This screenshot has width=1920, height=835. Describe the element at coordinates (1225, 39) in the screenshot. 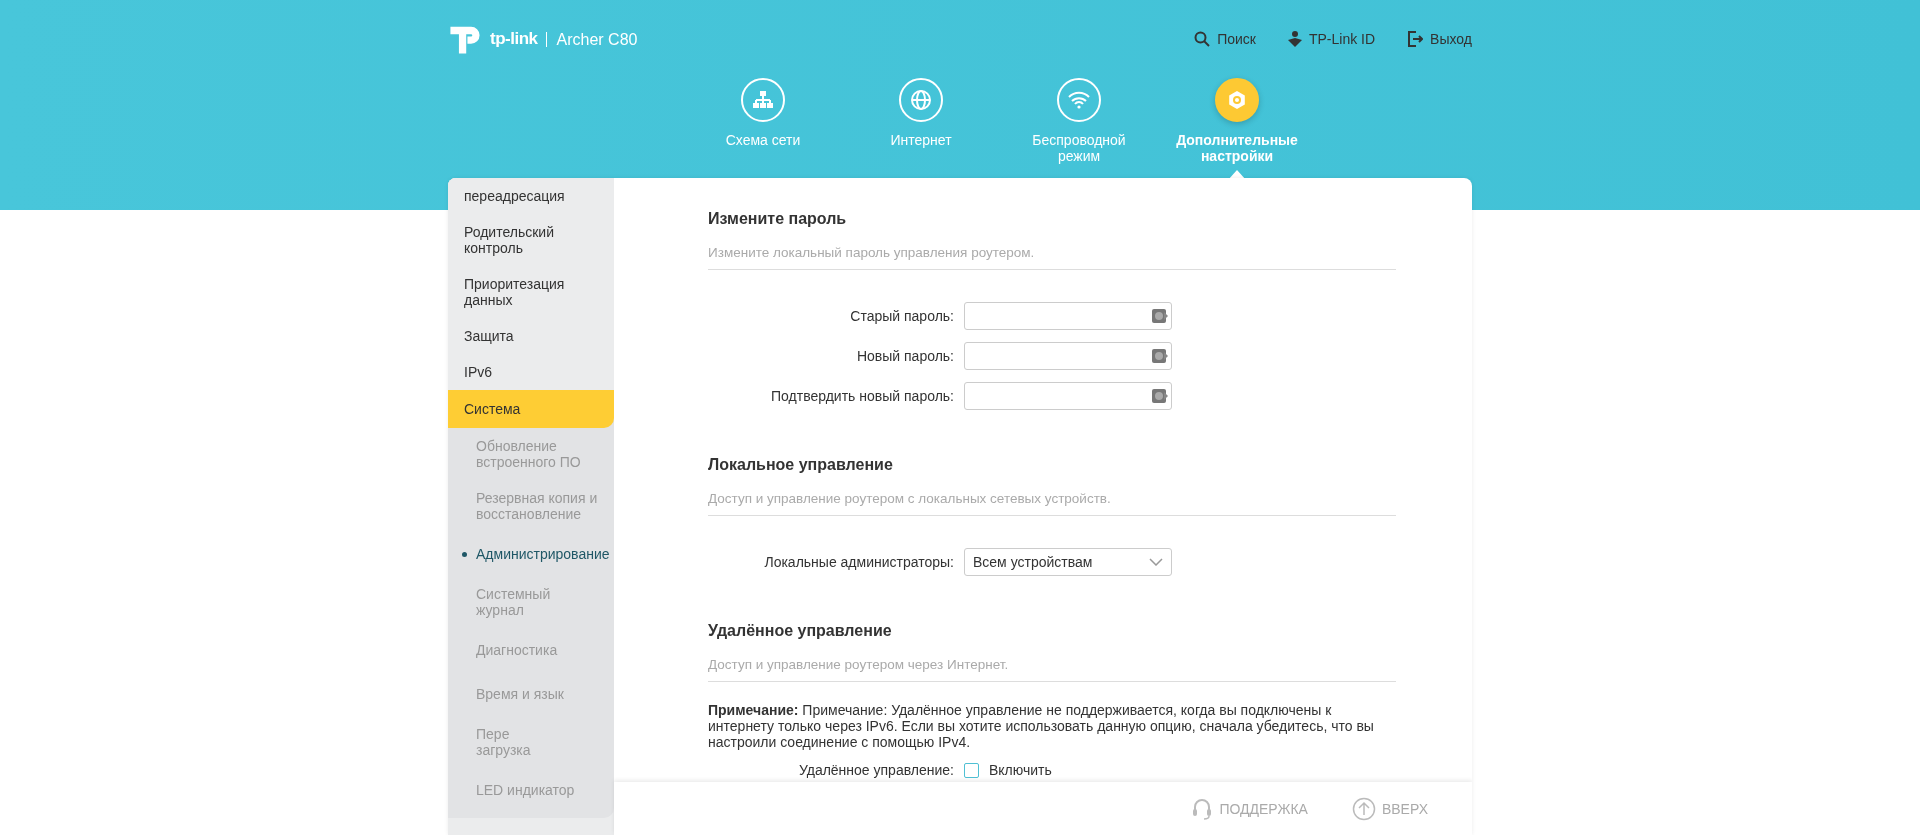

I see `header-link: Поиск` at that location.